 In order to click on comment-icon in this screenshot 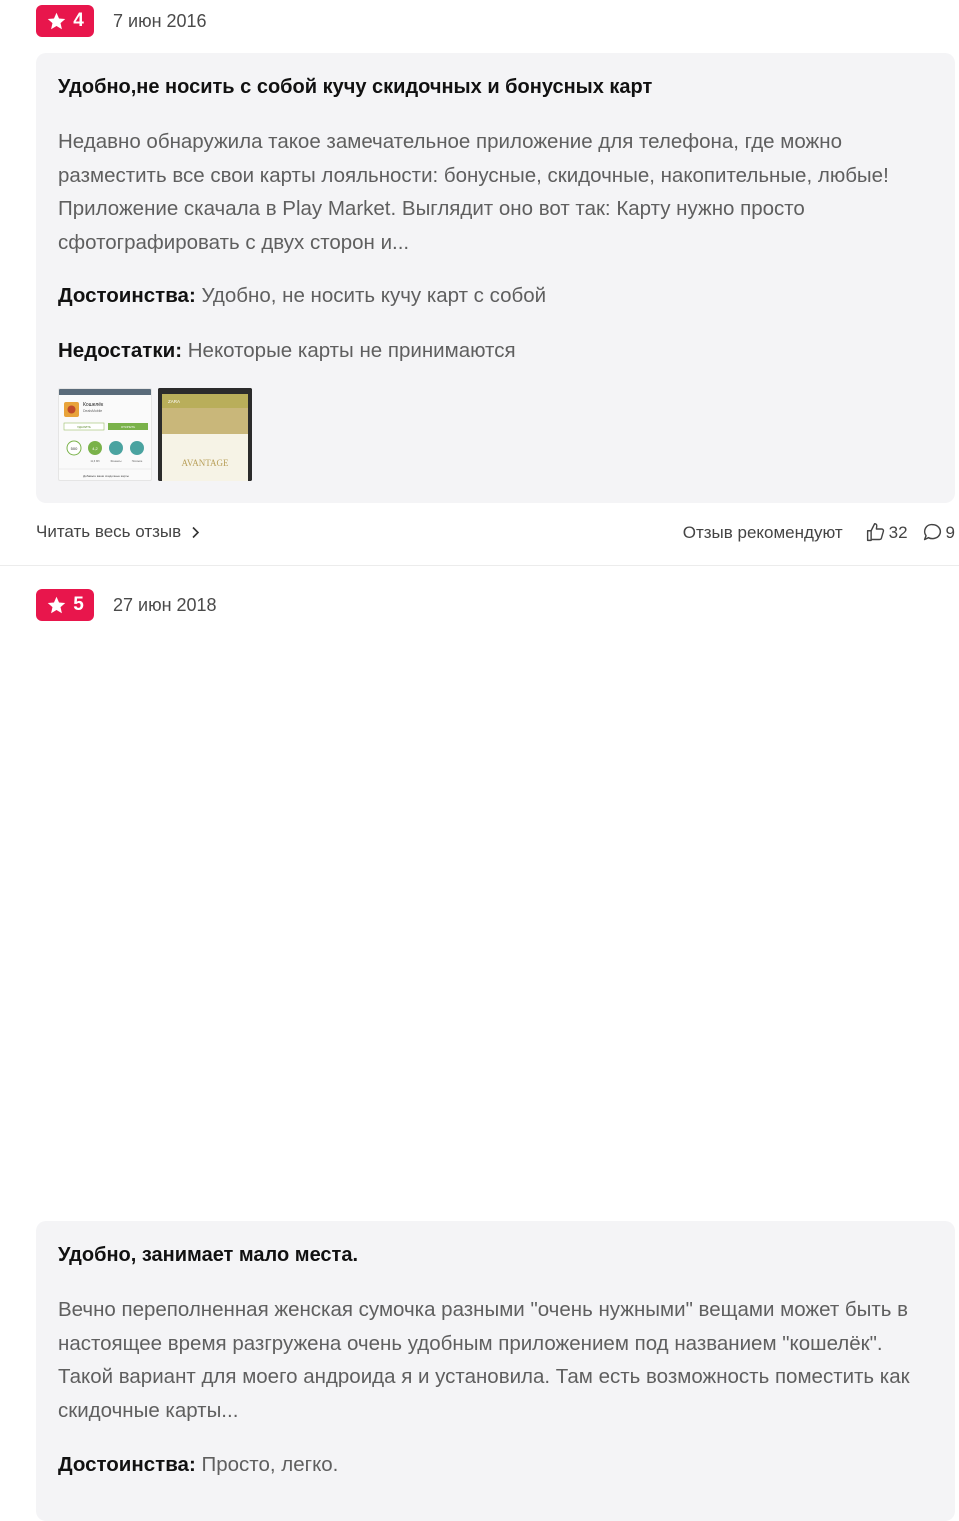, I will do `click(932, 532)`.